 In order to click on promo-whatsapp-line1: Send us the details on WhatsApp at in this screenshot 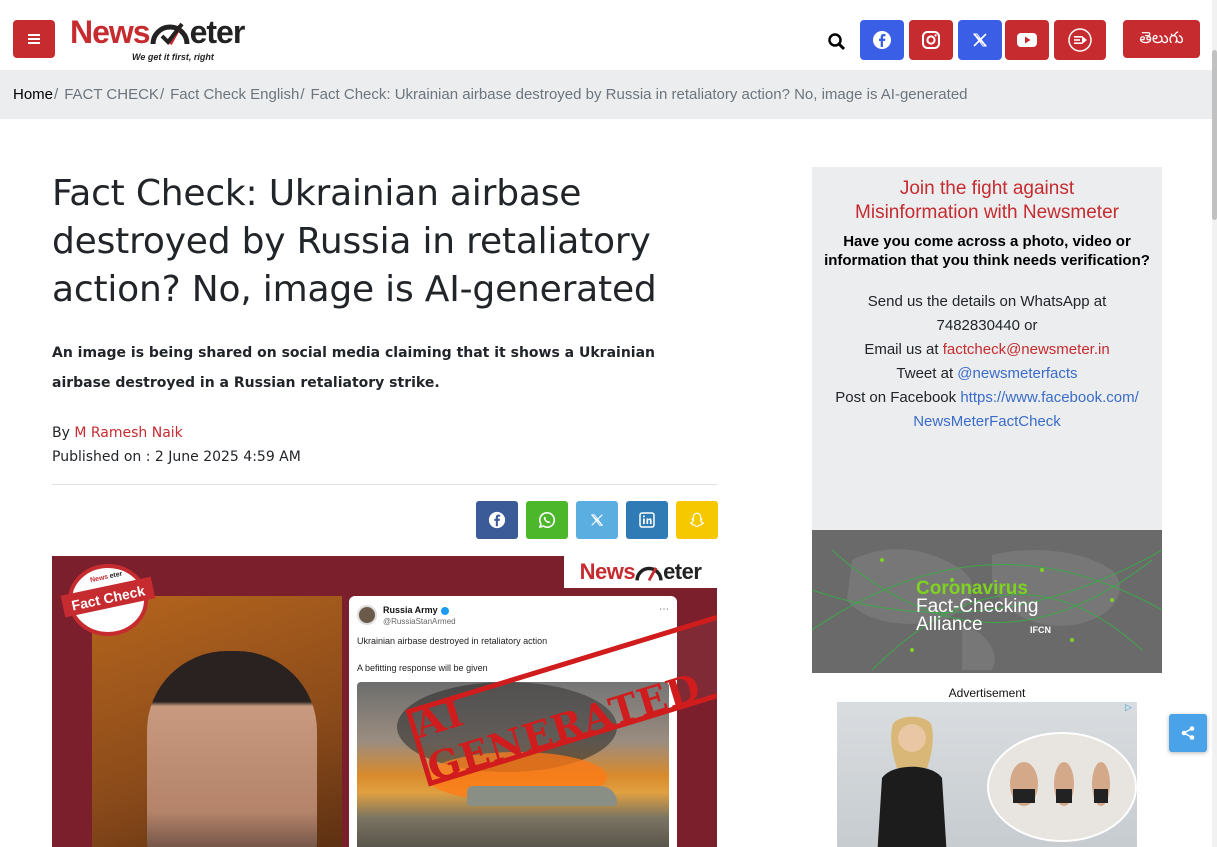, I will do `click(987, 301)`.